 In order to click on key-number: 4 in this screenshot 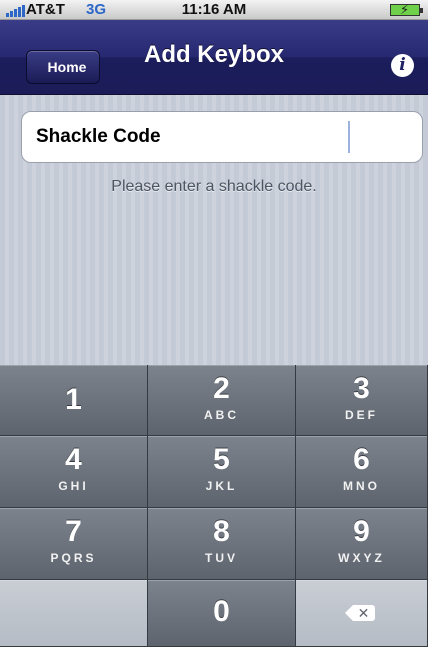, I will do `click(73, 459)`.